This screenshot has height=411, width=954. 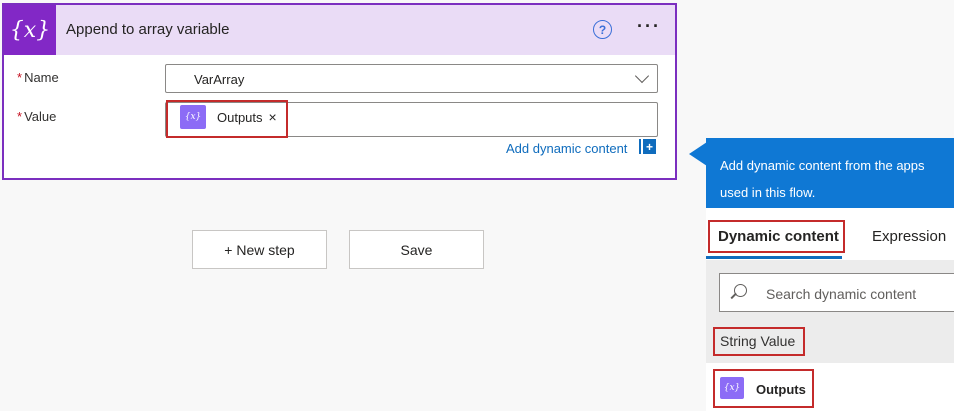 I want to click on highlight-dynamic-tab, so click(x=776, y=236).